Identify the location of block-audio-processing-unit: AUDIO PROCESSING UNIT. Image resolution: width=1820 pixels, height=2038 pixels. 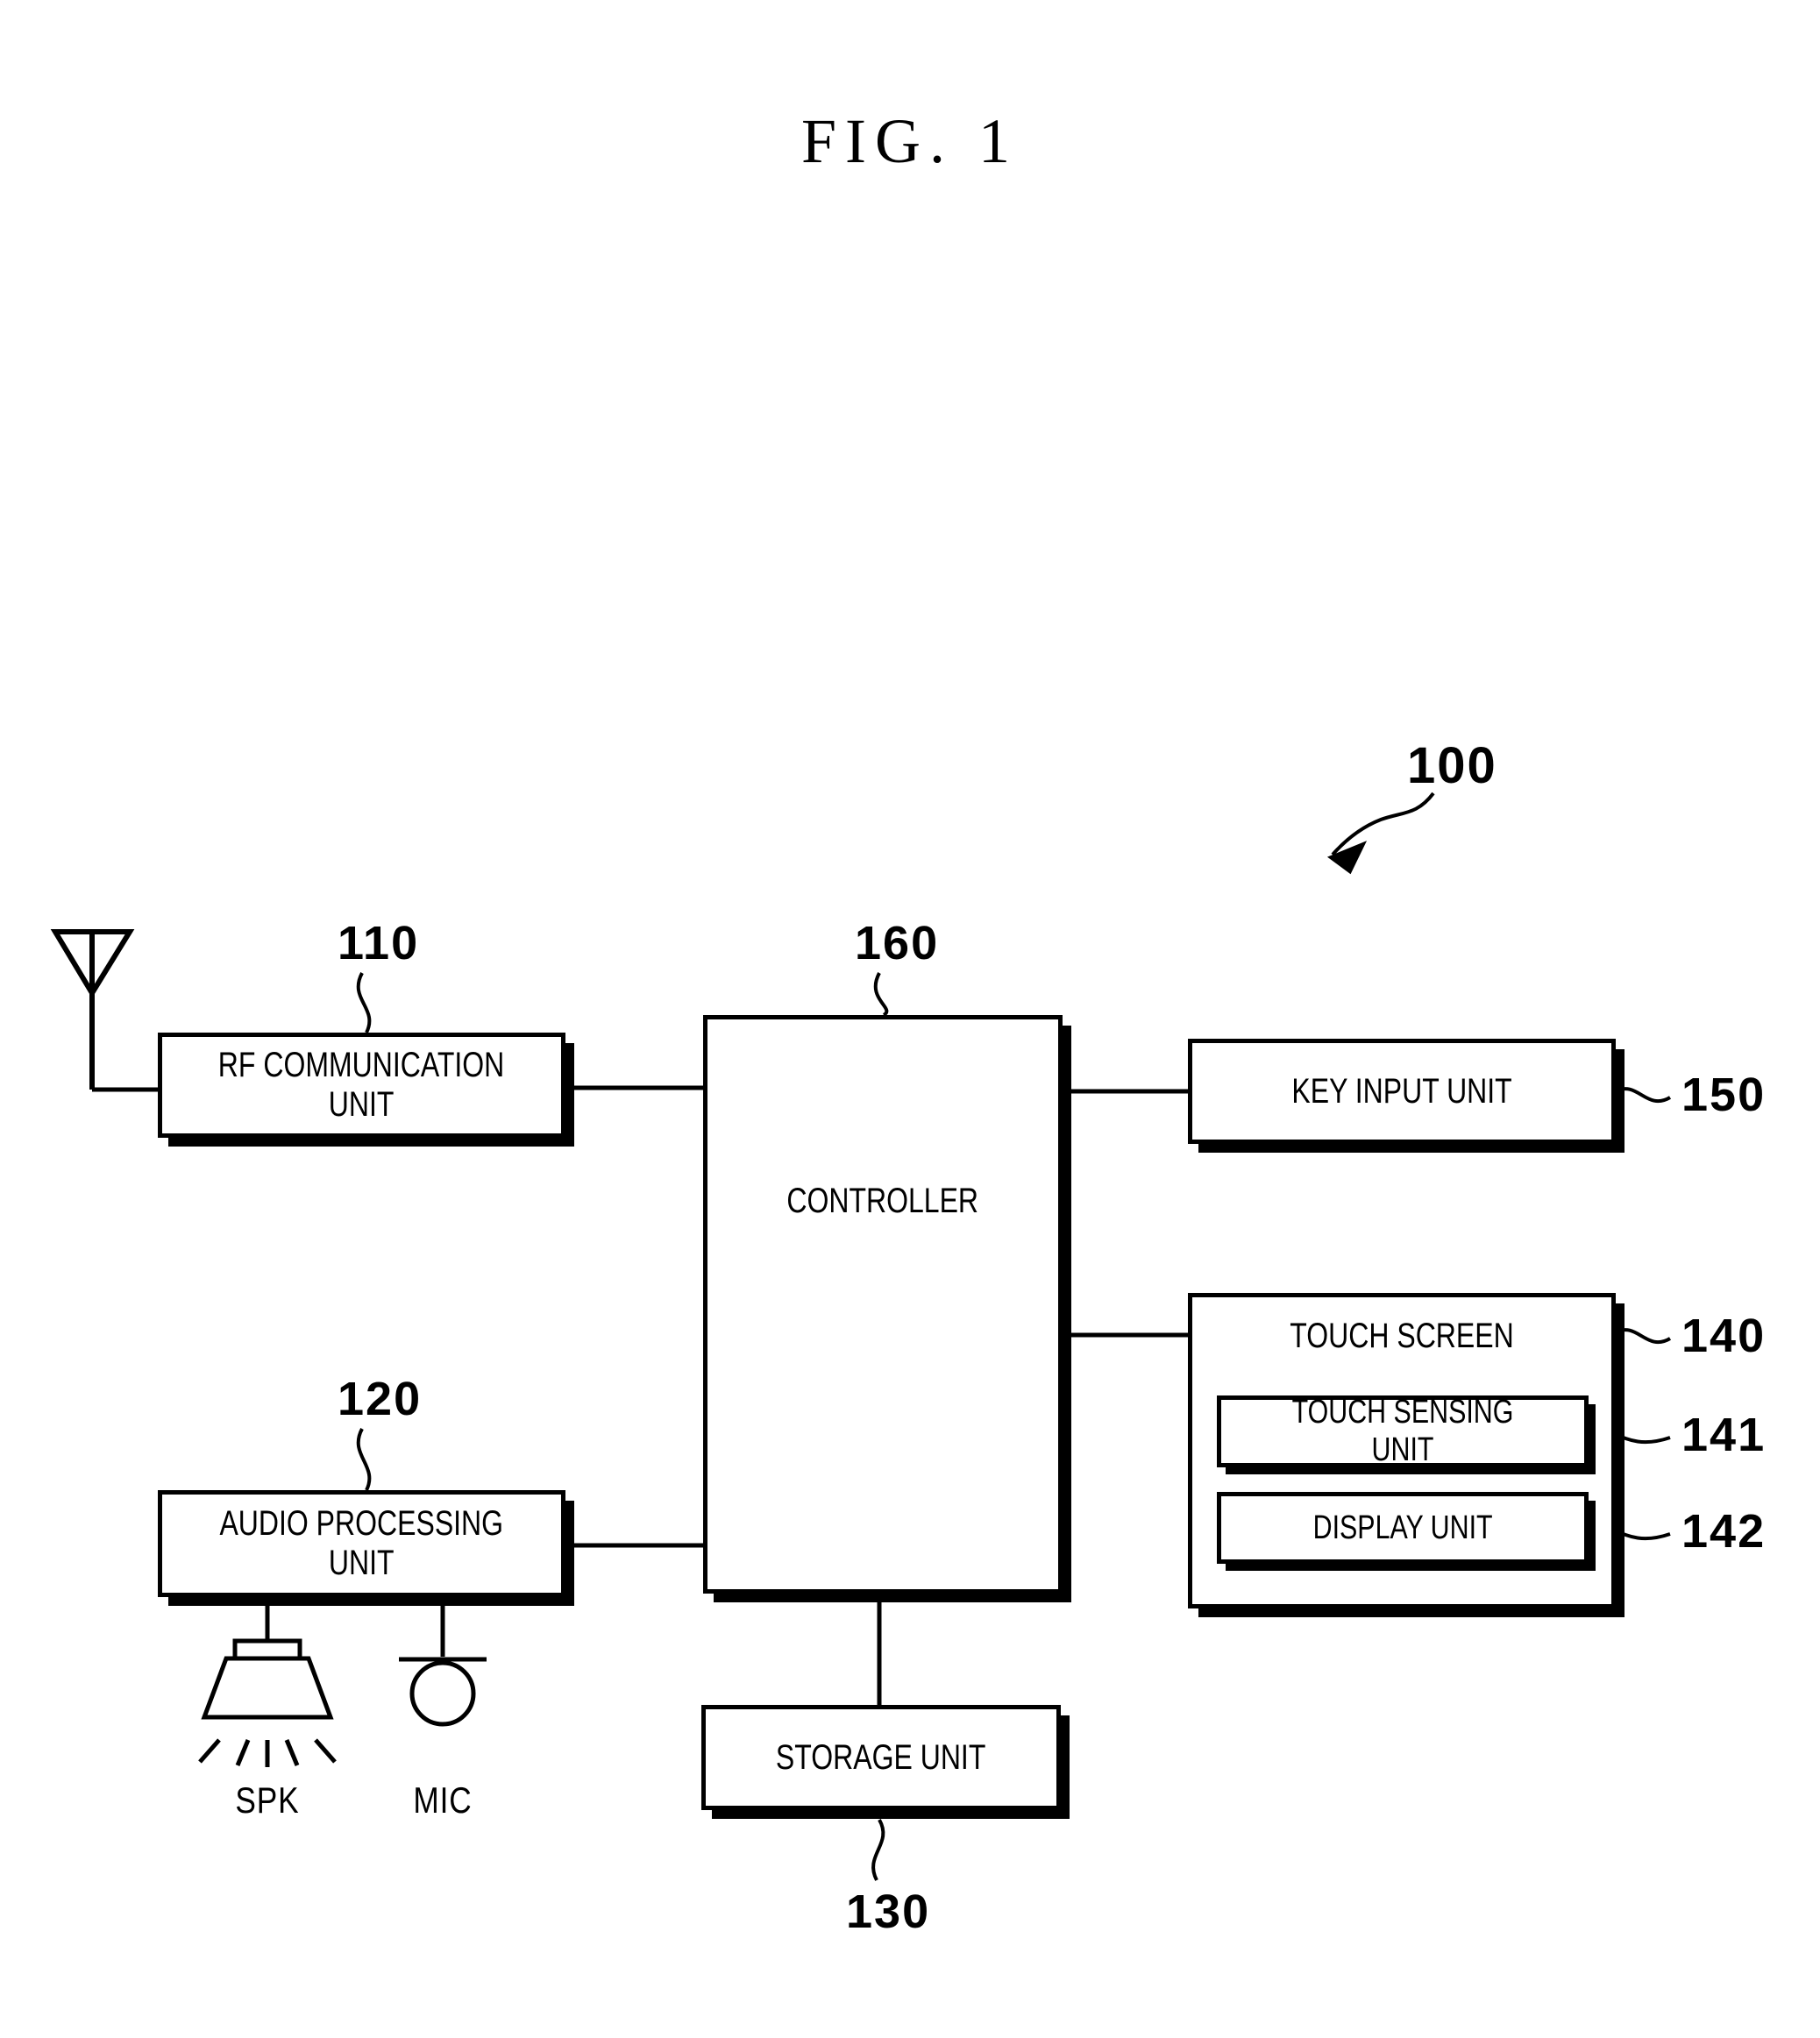
(361, 1543).